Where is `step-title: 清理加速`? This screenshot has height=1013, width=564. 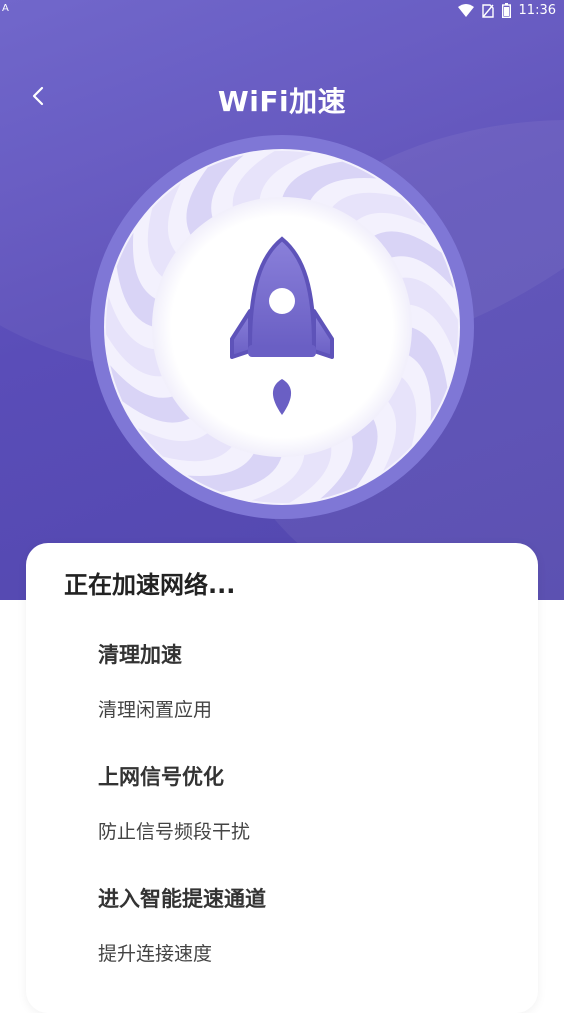 step-title: 清理加速 is located at coordinates (140, 655).